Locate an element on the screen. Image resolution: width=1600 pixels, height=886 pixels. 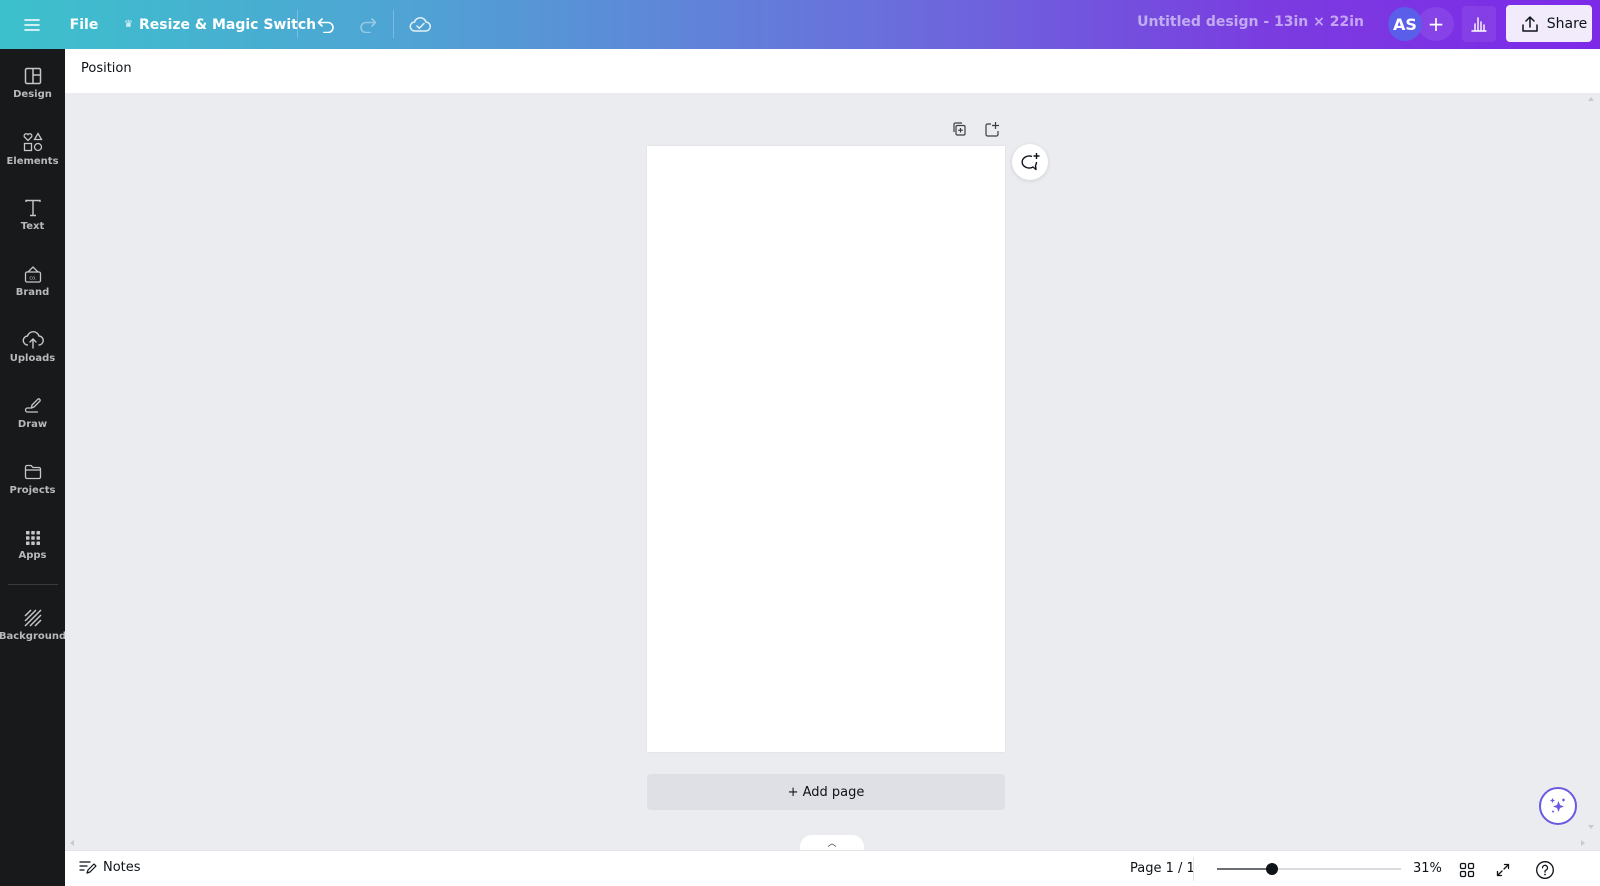
help-icon is located at coordinates (1545, 870).